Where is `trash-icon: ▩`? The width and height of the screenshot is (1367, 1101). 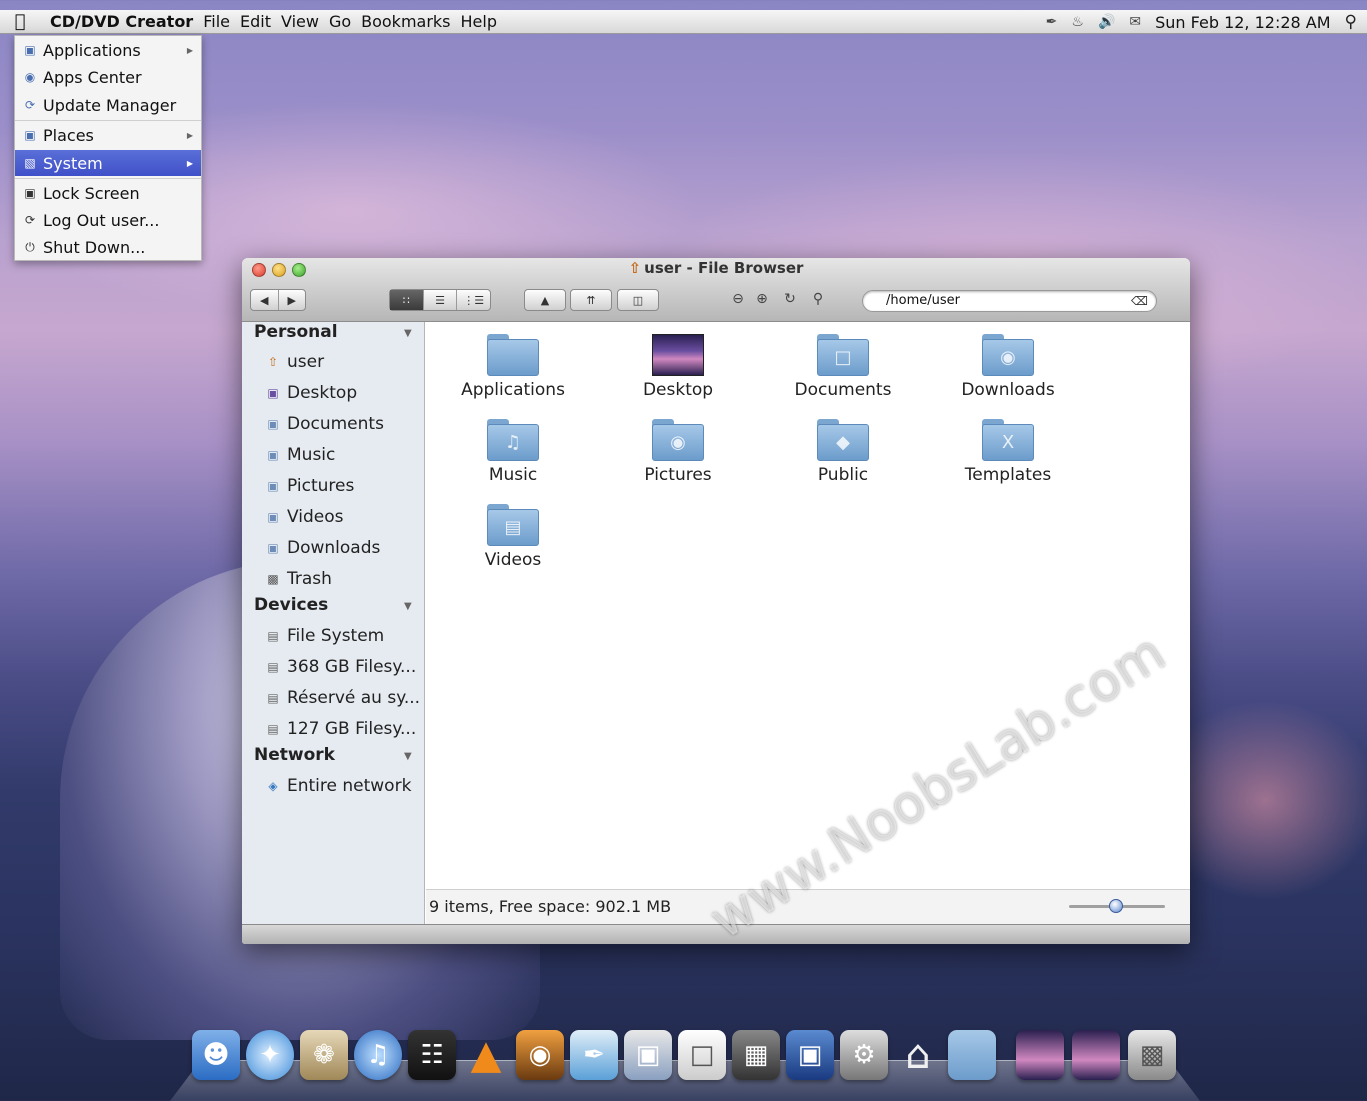 trash-icon: ▩ is located at coordinates (1152, 1055).